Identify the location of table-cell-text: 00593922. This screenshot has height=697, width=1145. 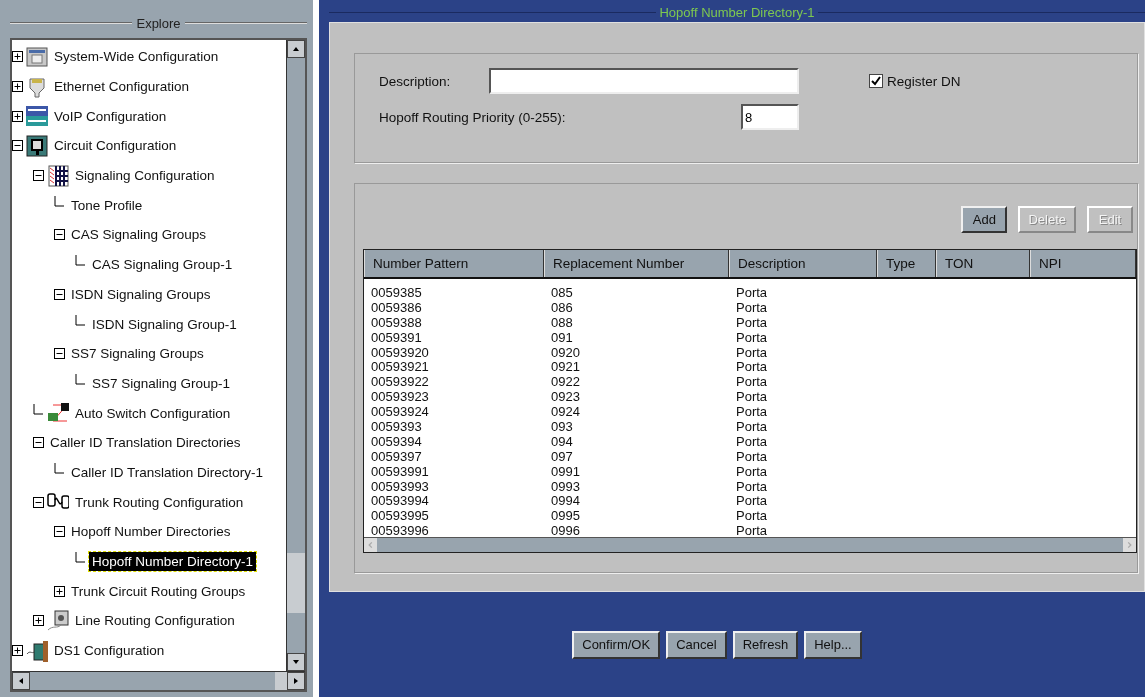
(400, 382).